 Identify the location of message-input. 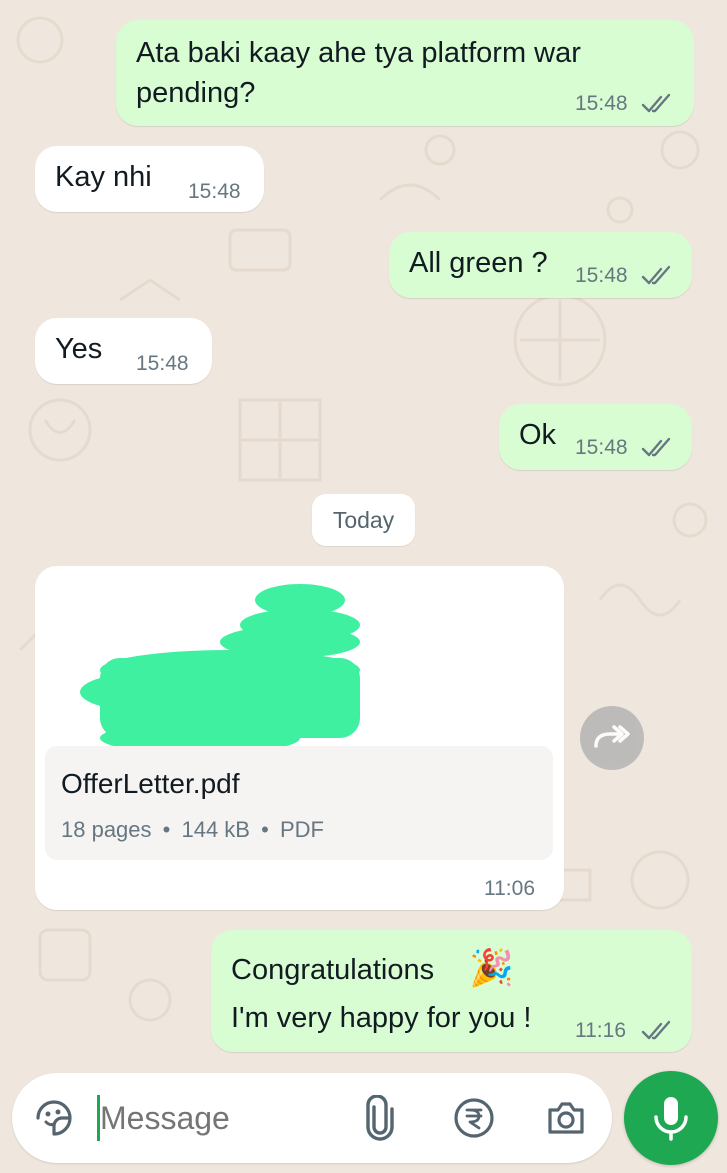
(220, 1118).